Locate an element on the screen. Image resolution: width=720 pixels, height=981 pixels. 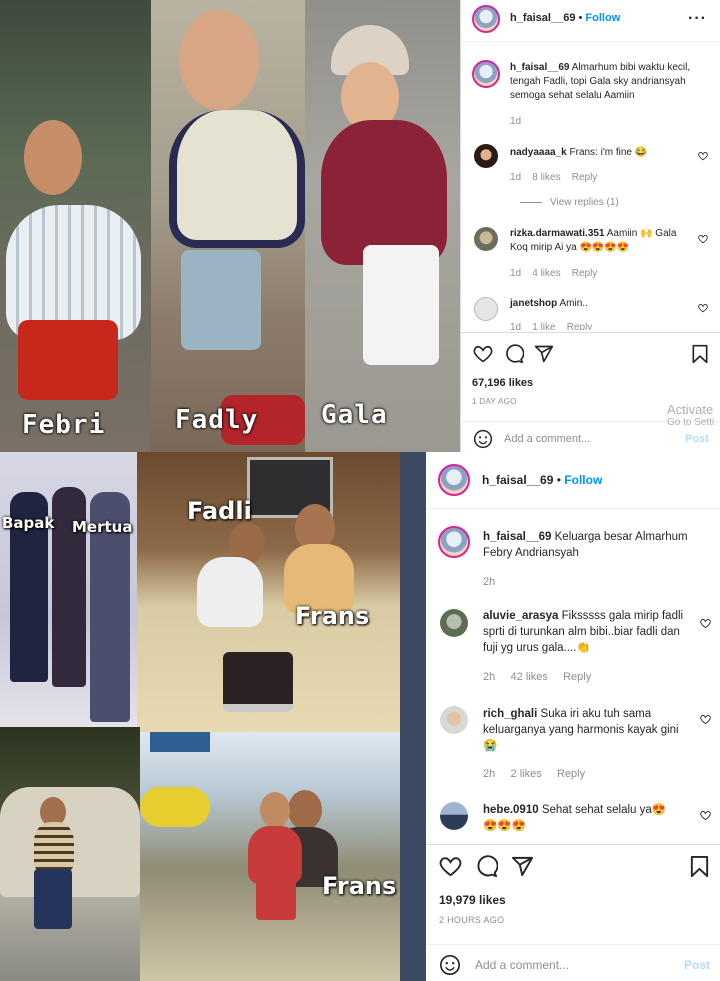
child-pants is located at coordinates (401, 305).